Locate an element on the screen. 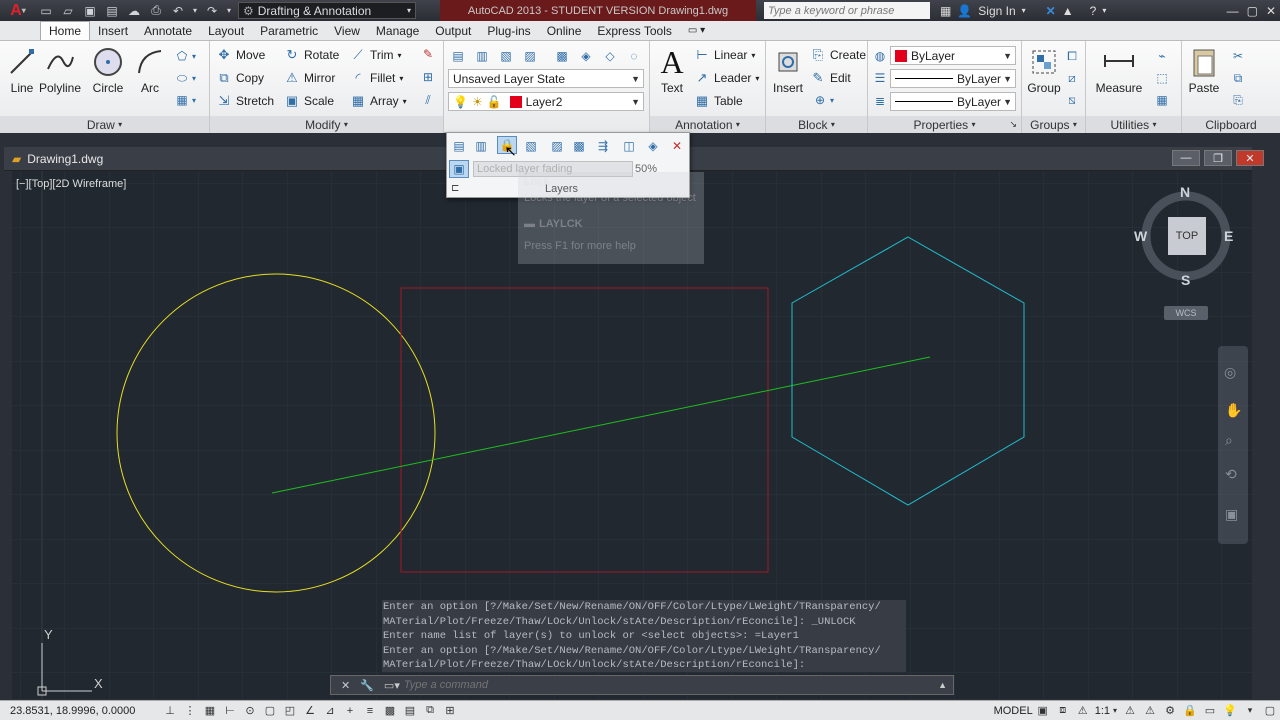 The image size is (1280, 720). pan-icon: ✋ is located at coordinates (1233, 410).